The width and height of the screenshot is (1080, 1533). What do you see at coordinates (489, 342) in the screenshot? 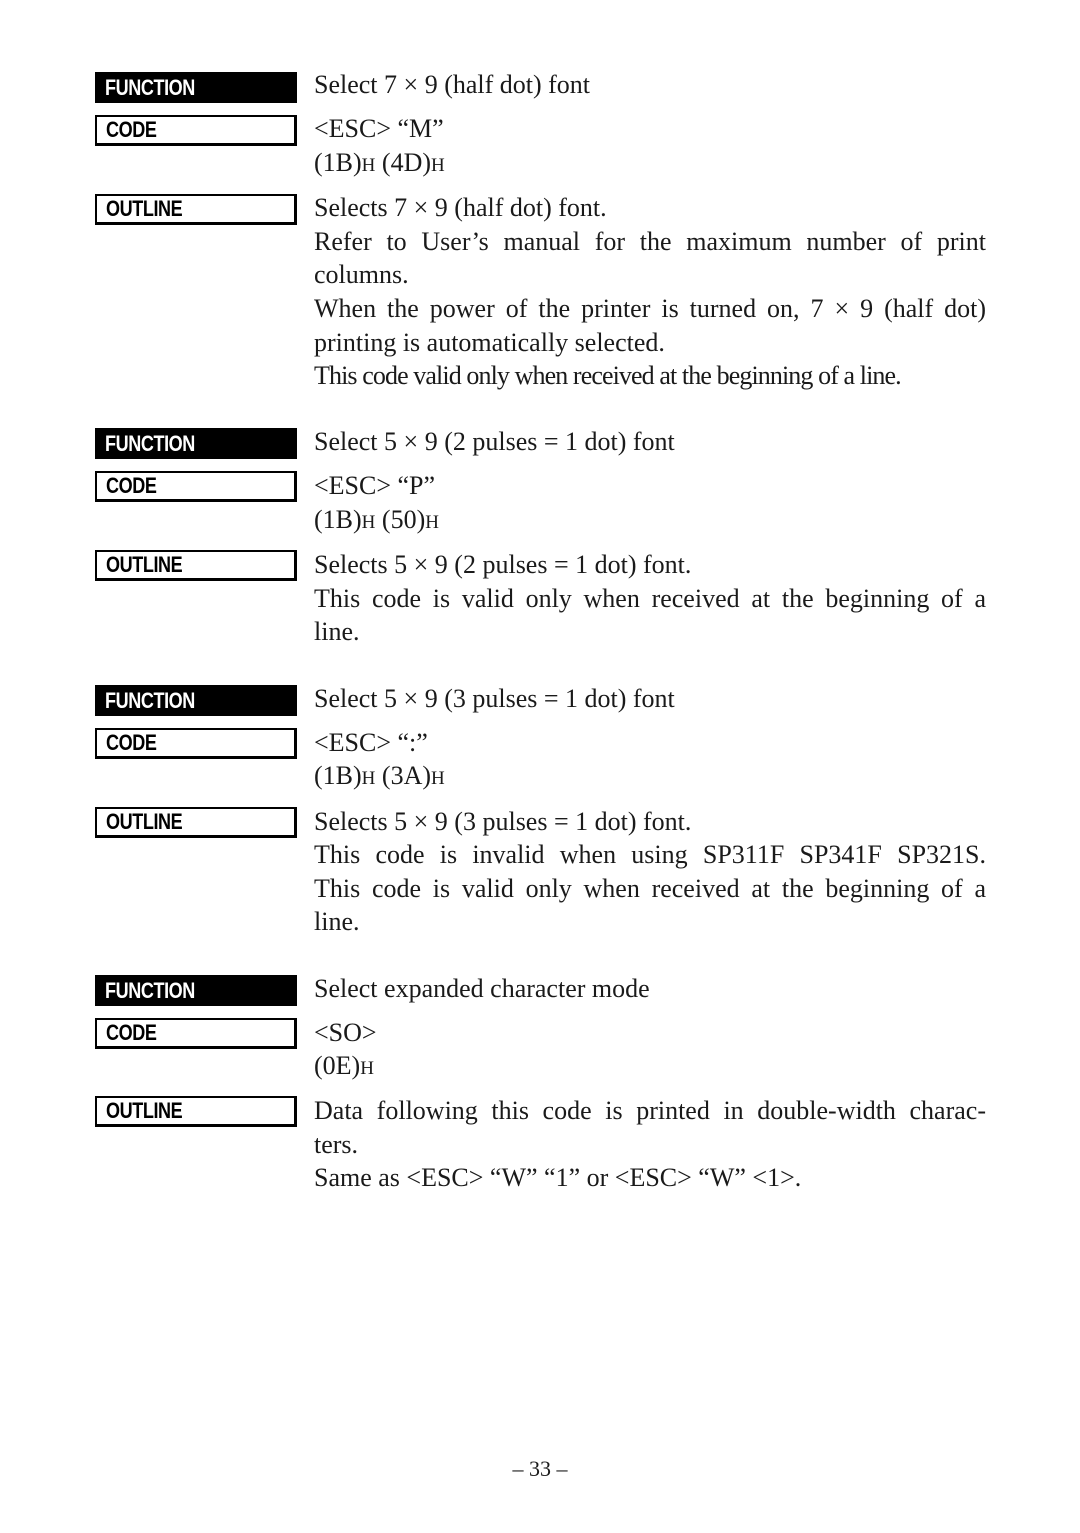
I see `outline-line: printing is automatically selected.` at bounding box center [489, 342].